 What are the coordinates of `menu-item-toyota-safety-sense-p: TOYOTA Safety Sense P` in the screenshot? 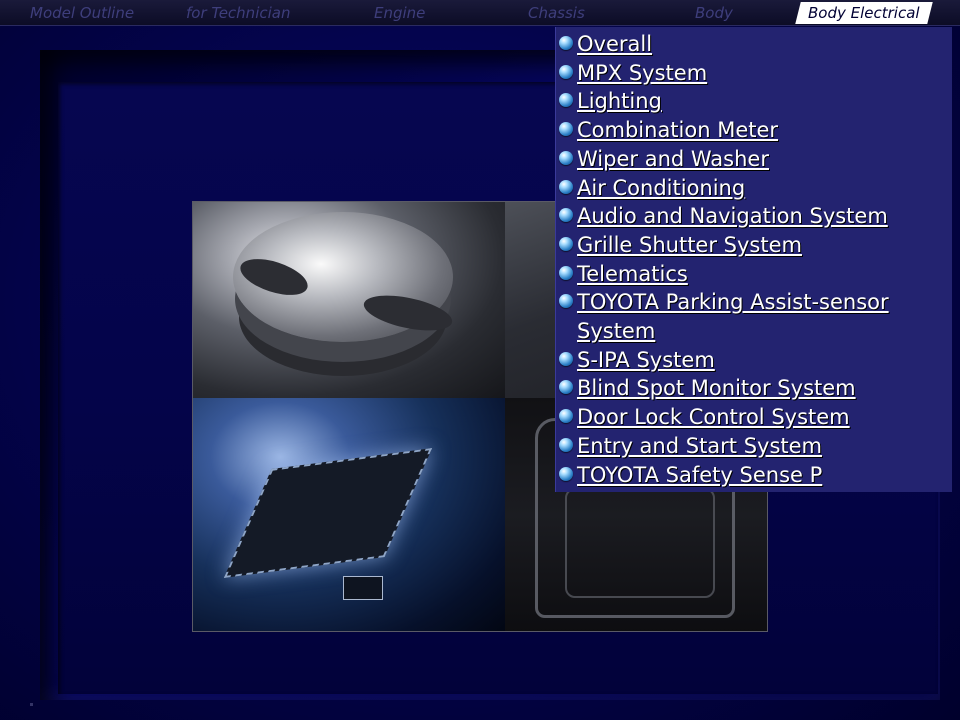 It's located at (754, 475).